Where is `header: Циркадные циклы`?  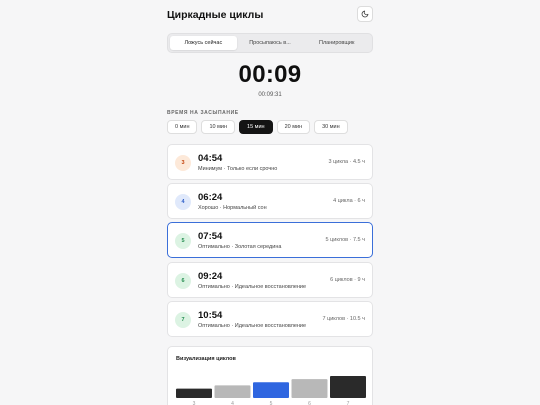
header: Циркадные циклы is located at coordinates (270, 16).